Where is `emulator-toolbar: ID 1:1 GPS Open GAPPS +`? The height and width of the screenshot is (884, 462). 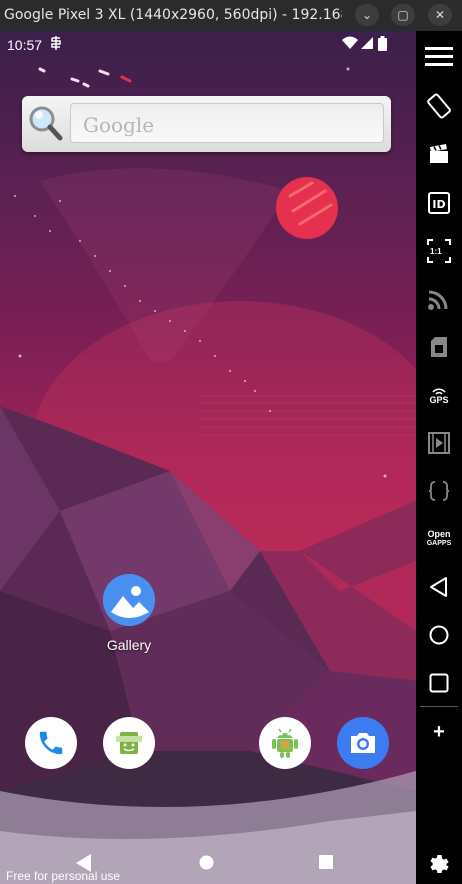
emulator-toolbar: ID 1:1 GPS Open GAPPS + is located at coordinates (439, 457).